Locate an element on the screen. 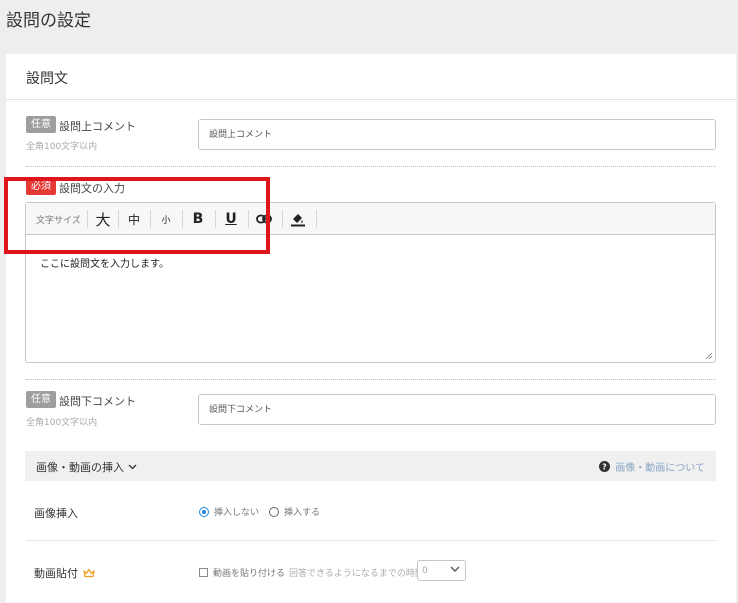 This screenshot has height=603, width=738. video-embed-row-label: 動画貼付 is located at coordinates (64, 573).